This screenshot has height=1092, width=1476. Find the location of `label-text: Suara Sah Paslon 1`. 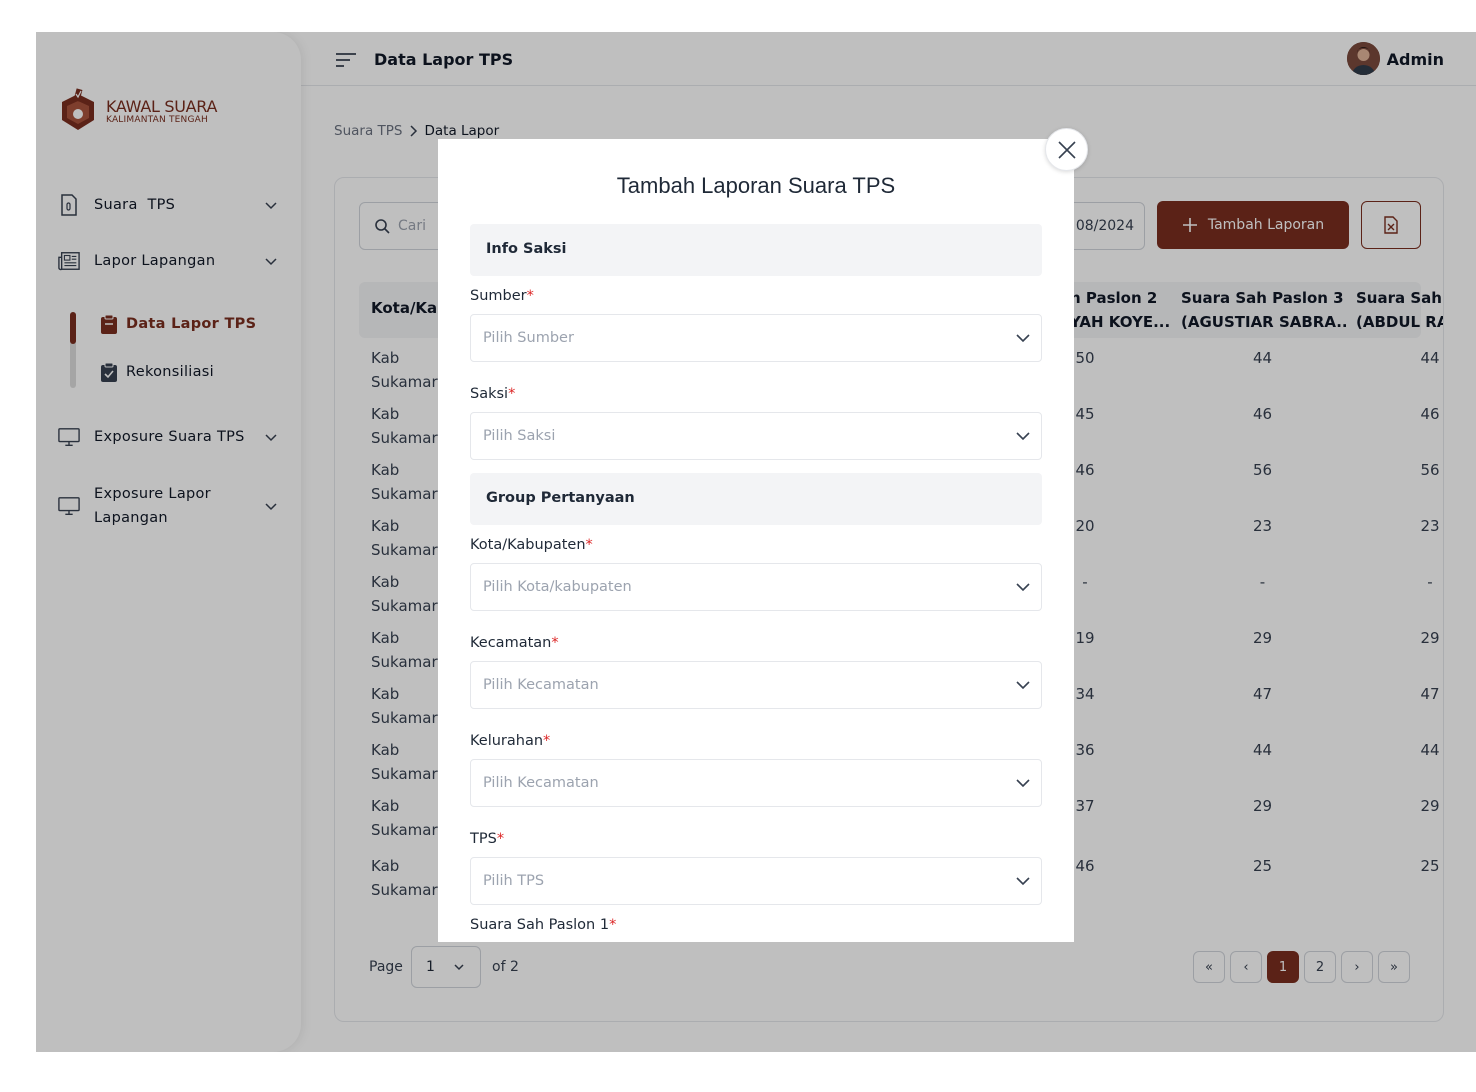

label-text: Suara Sah Paslon 1 is located at coordinates (540, 925).